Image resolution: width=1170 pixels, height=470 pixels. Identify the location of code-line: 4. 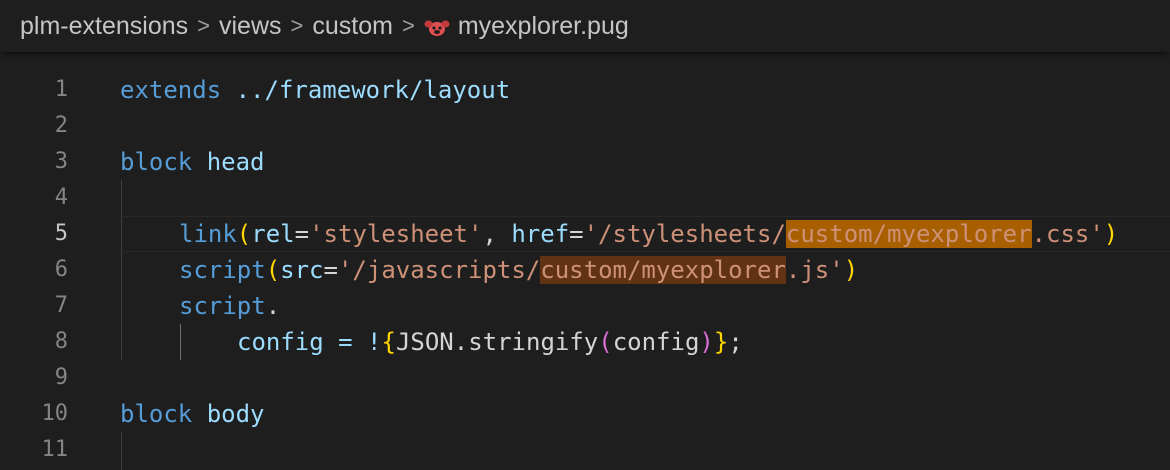
(585, 198).